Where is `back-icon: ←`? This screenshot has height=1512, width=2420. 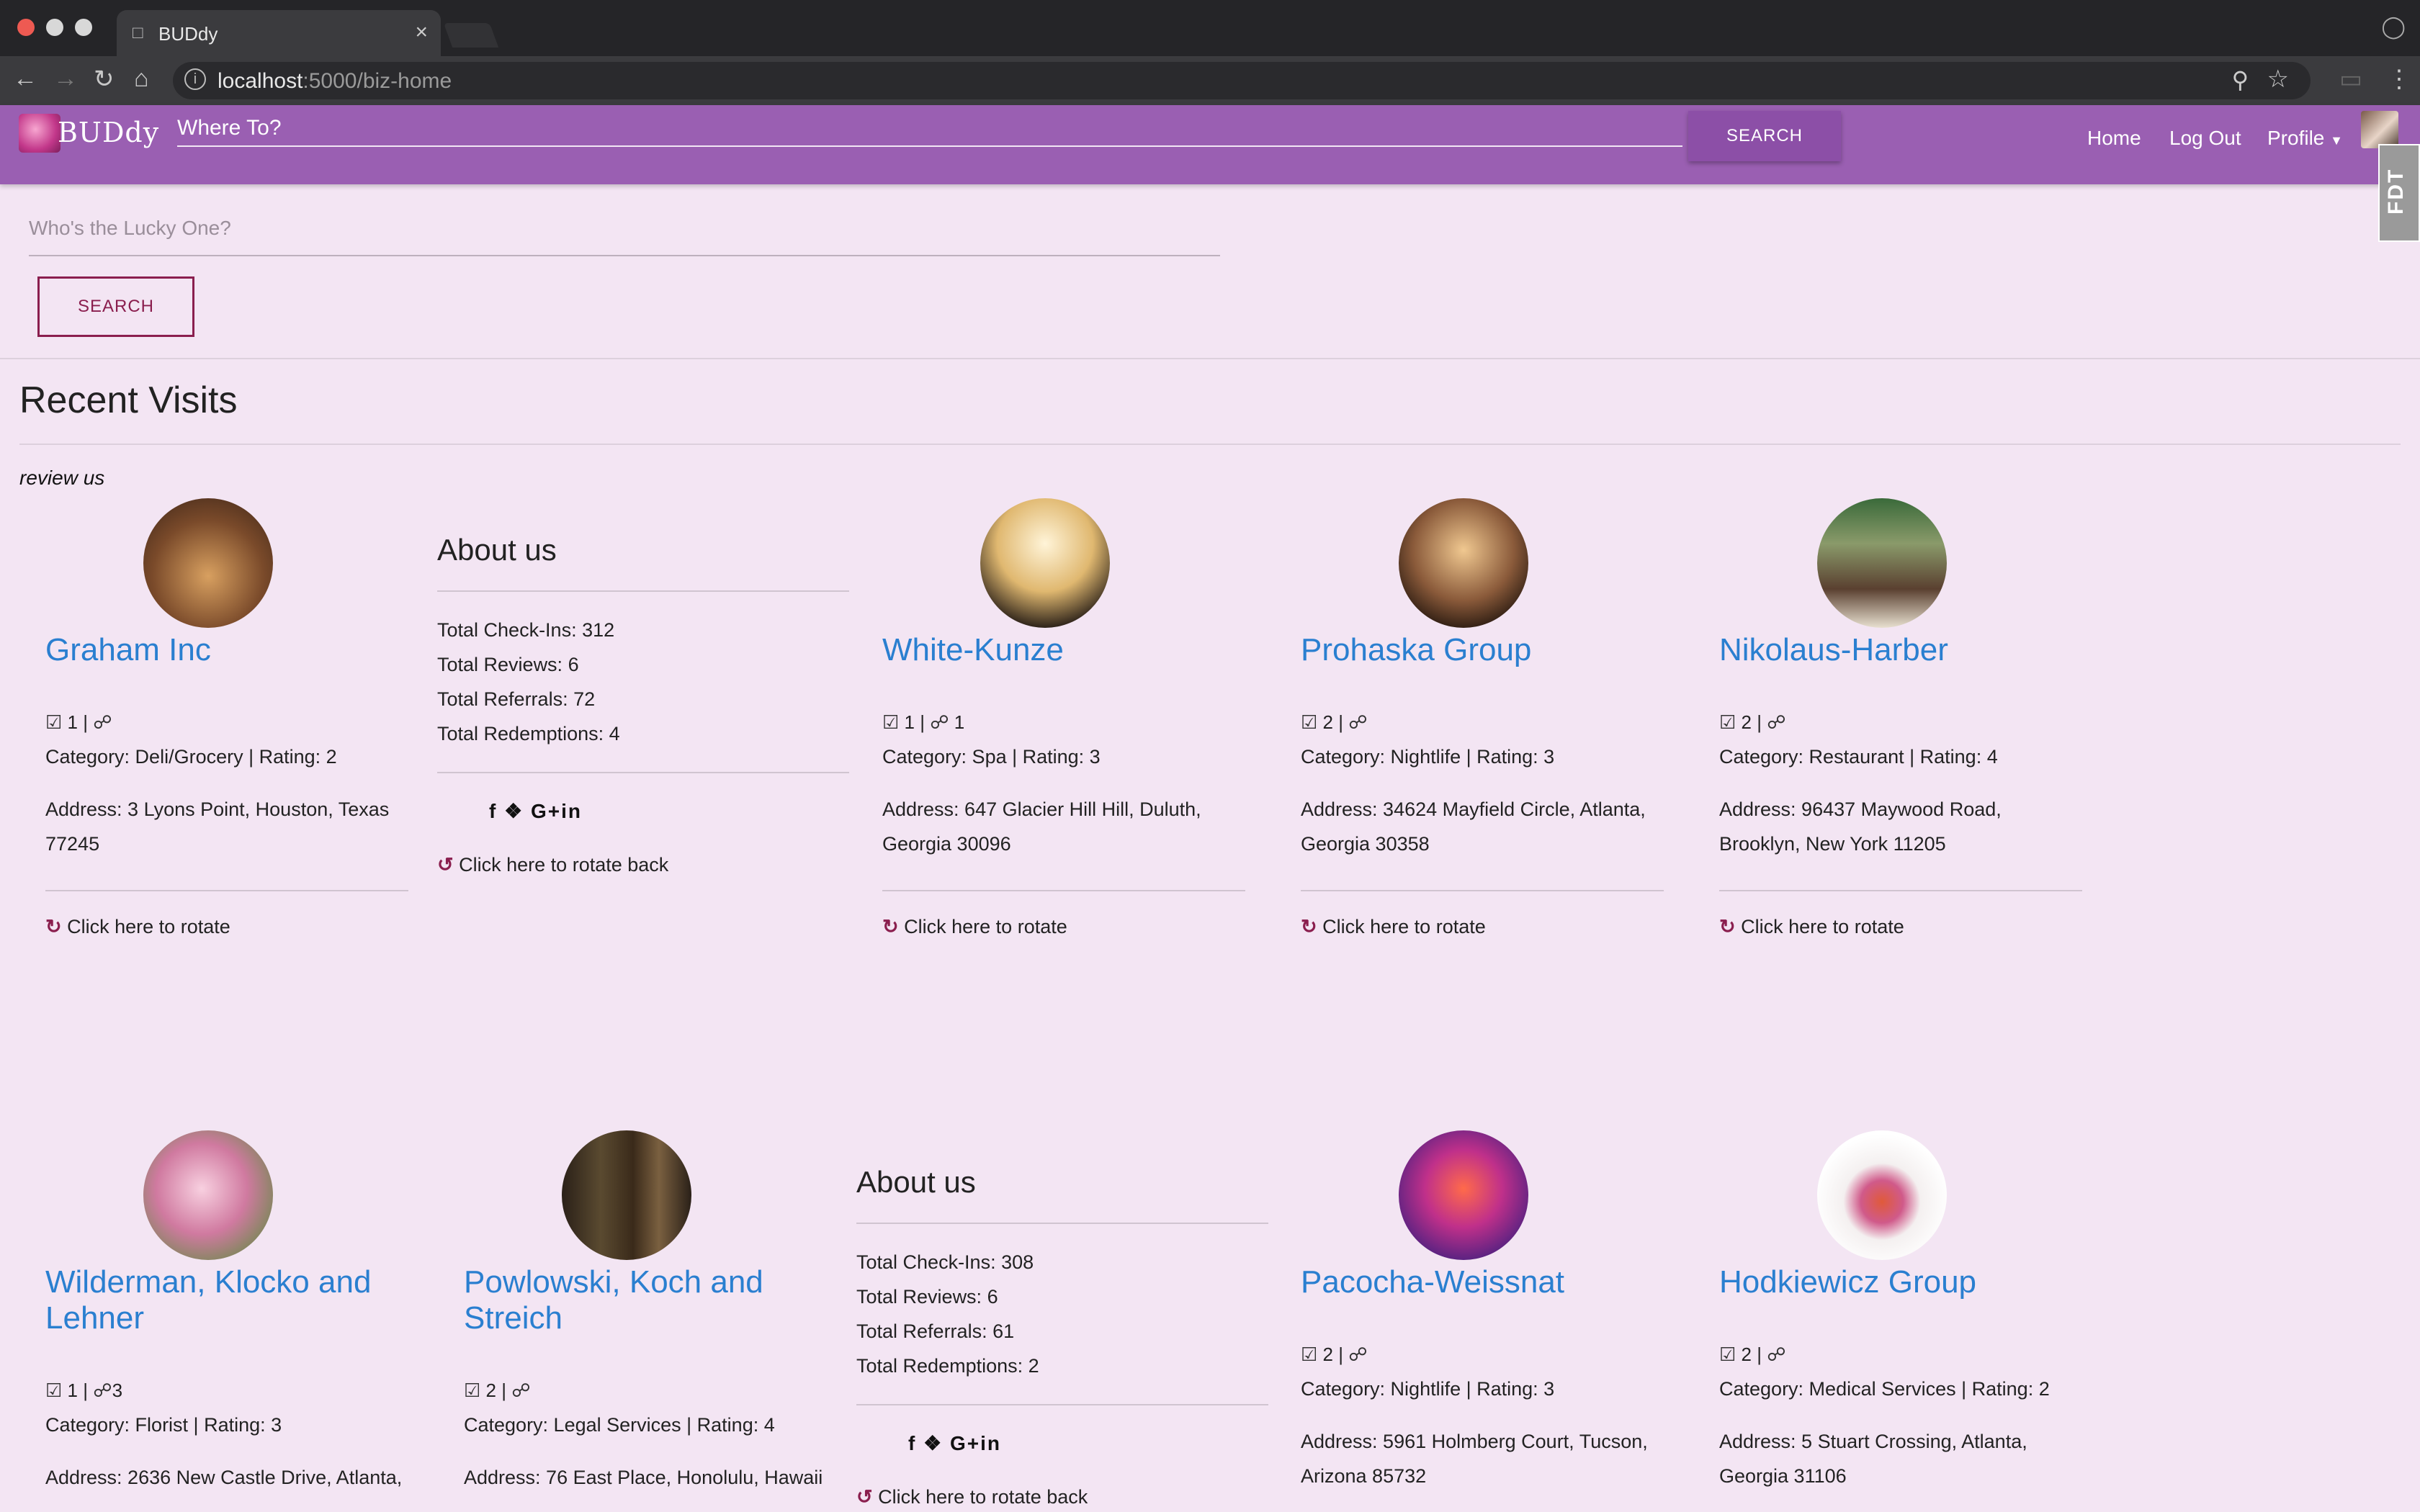 back-icon: ← is located at coordinates (25, 79).